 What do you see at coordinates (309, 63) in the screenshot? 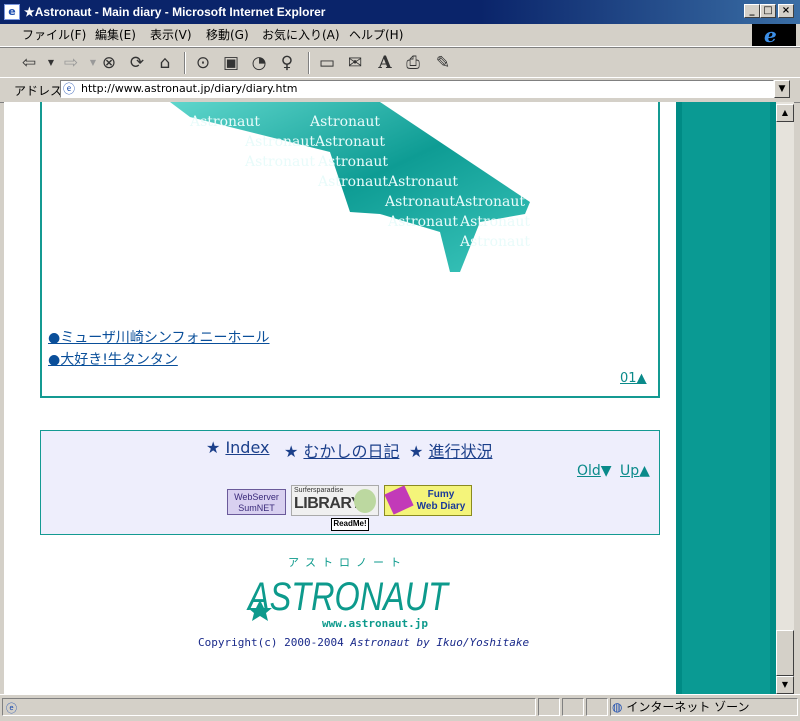
I see `toolbar-separator` at bounding box center [309, 63].